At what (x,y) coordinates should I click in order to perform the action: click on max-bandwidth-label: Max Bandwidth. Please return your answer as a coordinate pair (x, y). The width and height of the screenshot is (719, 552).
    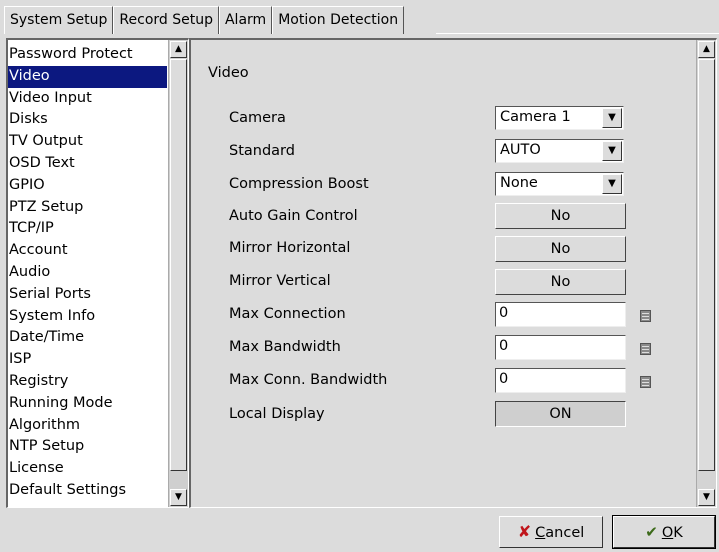
    Looking at the image, I should click on (285, 347).